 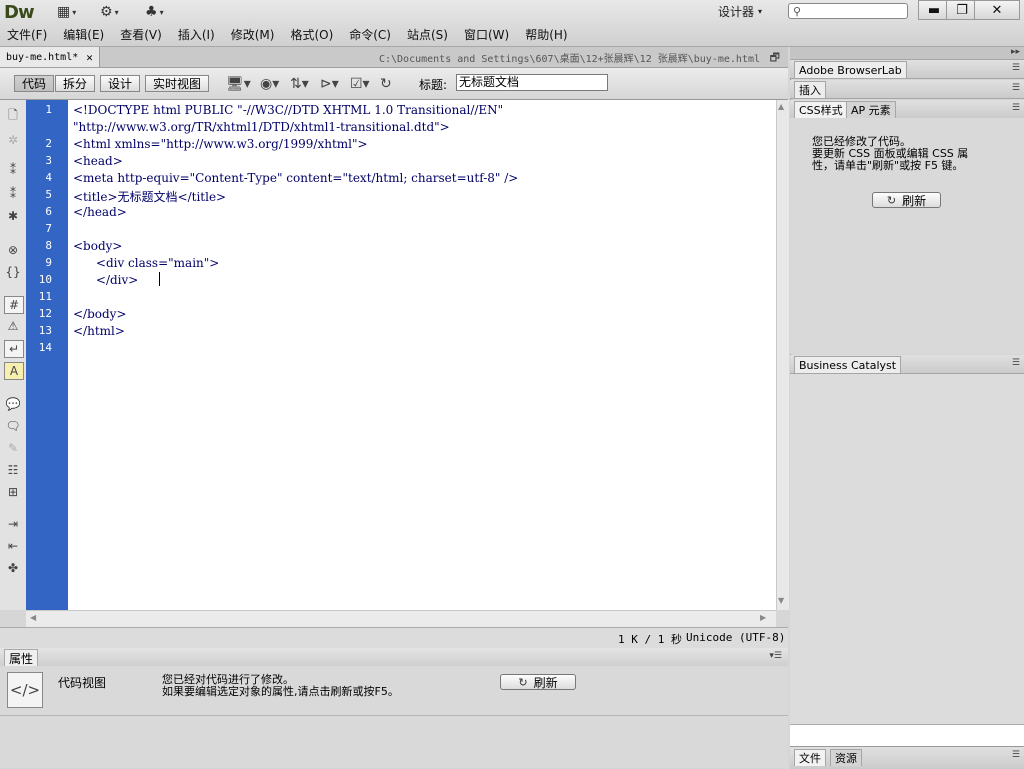 I want to click on scroll-left-icon: ◀, so click(x=33, y=617).